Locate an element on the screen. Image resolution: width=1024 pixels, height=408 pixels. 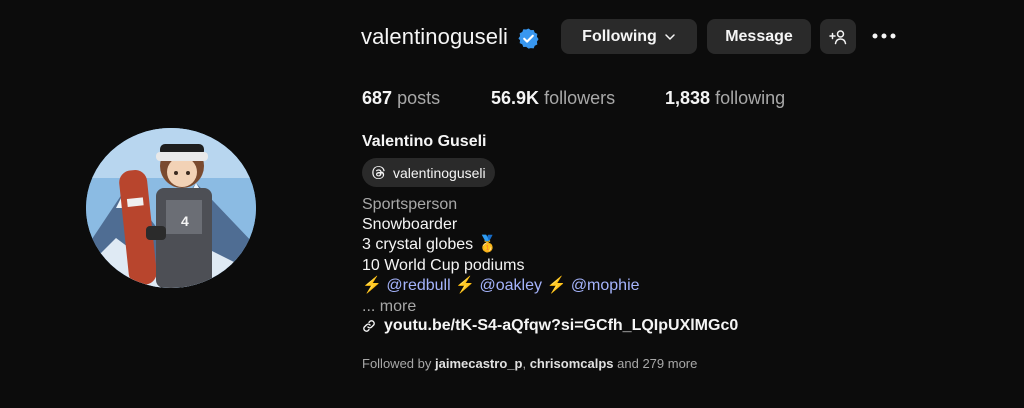
profile-avatar: 4 is located at coordinates (171, 208).